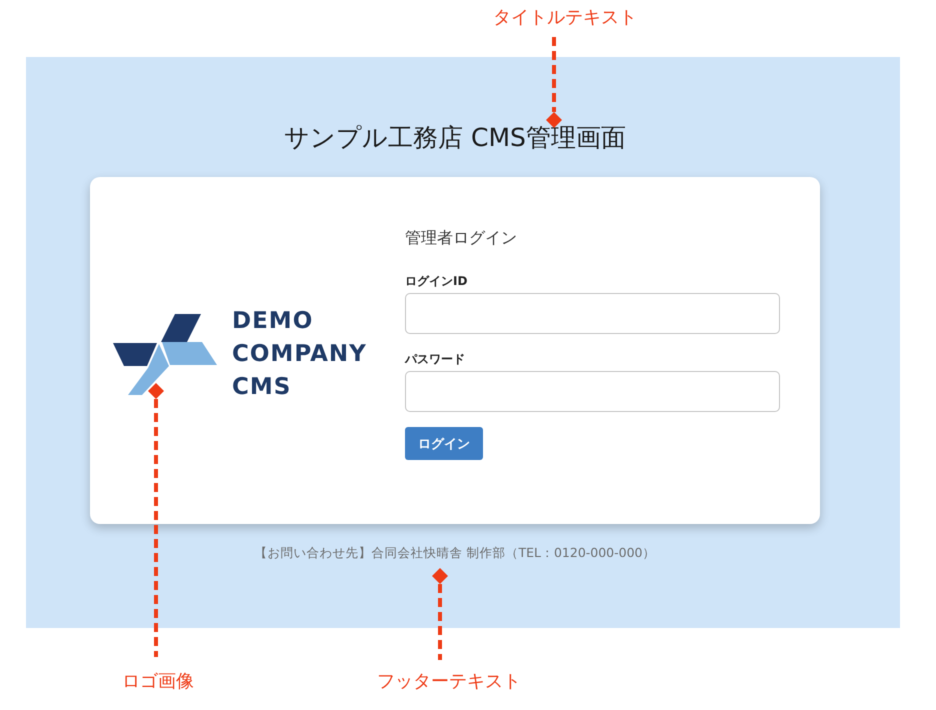 The height and width of the screenshot is (710, 936). Describe the element at coordinates (436, 281) in the screenshot. I see `field-label: ログインID` at that location.